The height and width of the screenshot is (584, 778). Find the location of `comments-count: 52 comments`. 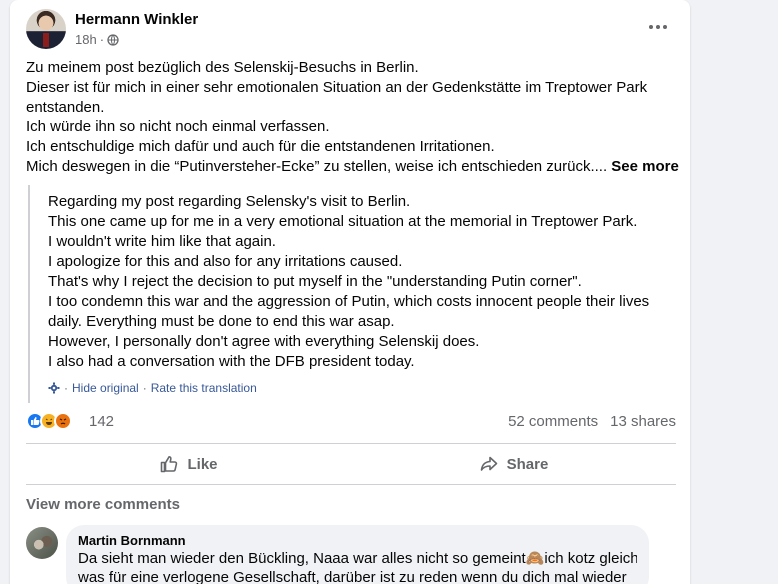

comments-count: 52 comments is located at coordinates (553, 421).